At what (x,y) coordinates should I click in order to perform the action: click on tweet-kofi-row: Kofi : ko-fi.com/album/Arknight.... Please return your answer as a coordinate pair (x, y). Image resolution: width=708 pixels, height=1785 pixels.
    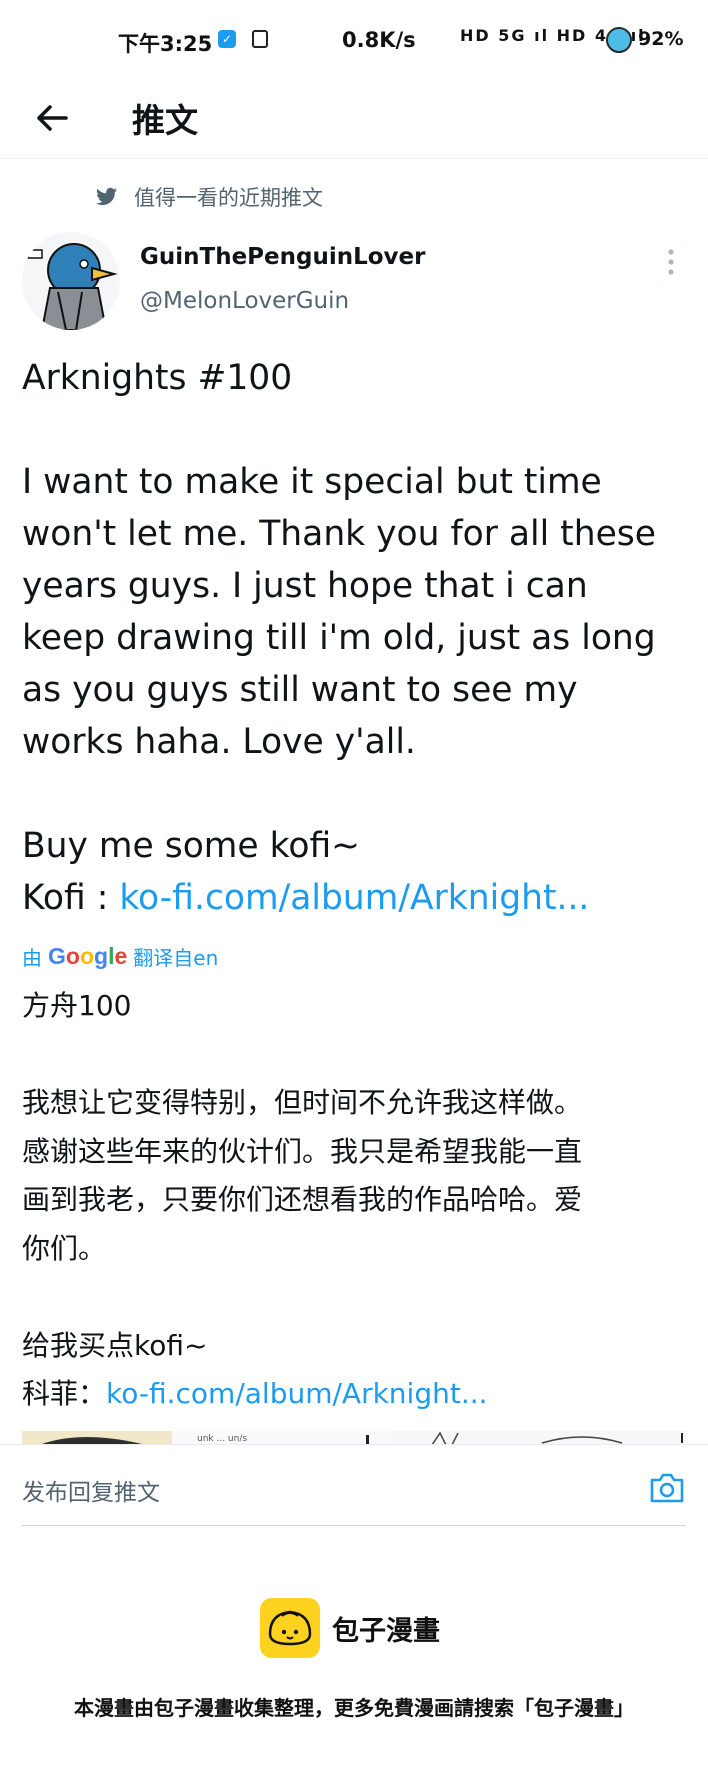
    Looking at the image, I should click on (357, 898).